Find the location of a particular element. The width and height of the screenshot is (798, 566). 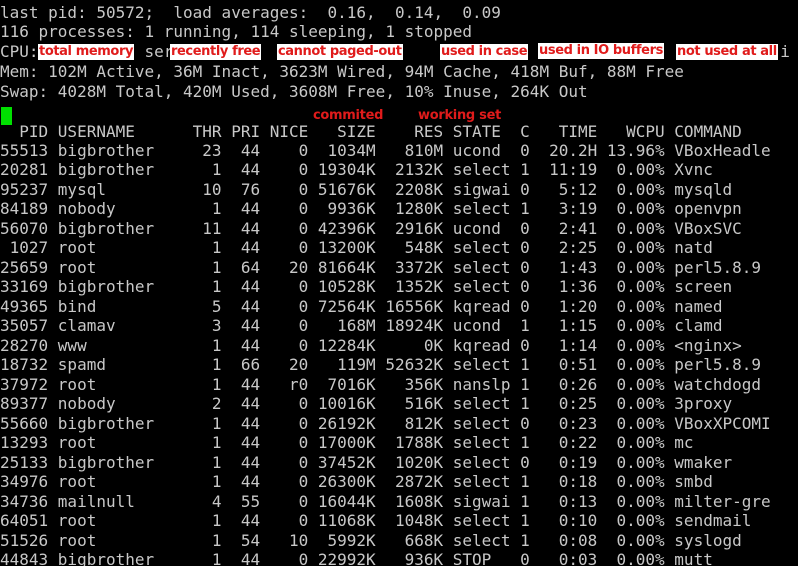

annotation-used-in-io-buffers: used in IO buffers is located at coordinates (601, 51).